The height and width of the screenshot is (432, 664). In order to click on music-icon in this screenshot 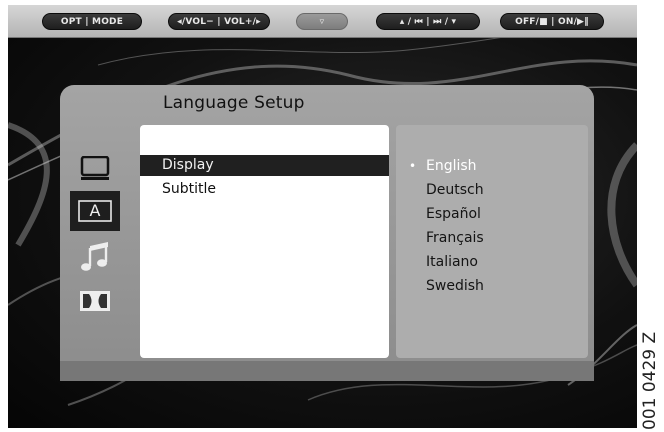, I will do `click(94, 256)`.